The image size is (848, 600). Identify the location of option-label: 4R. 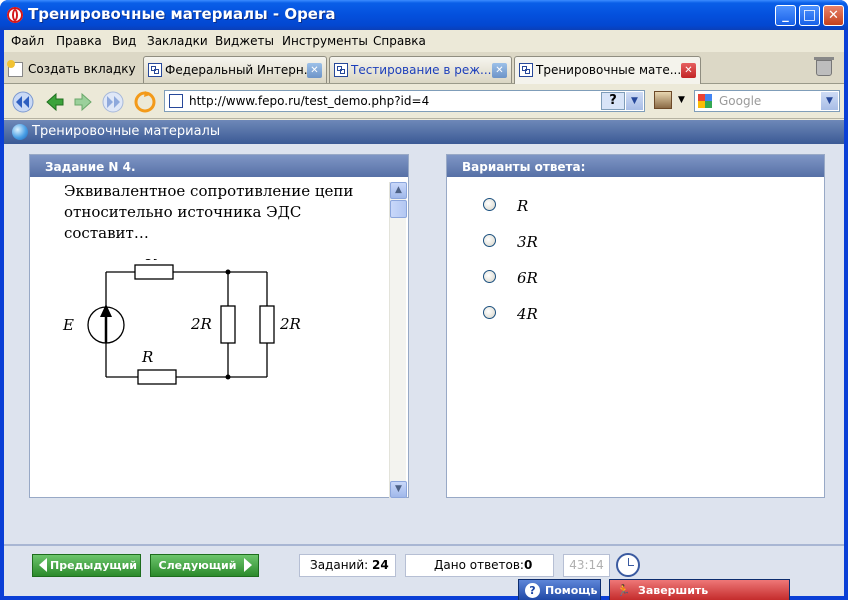
(527, 314).